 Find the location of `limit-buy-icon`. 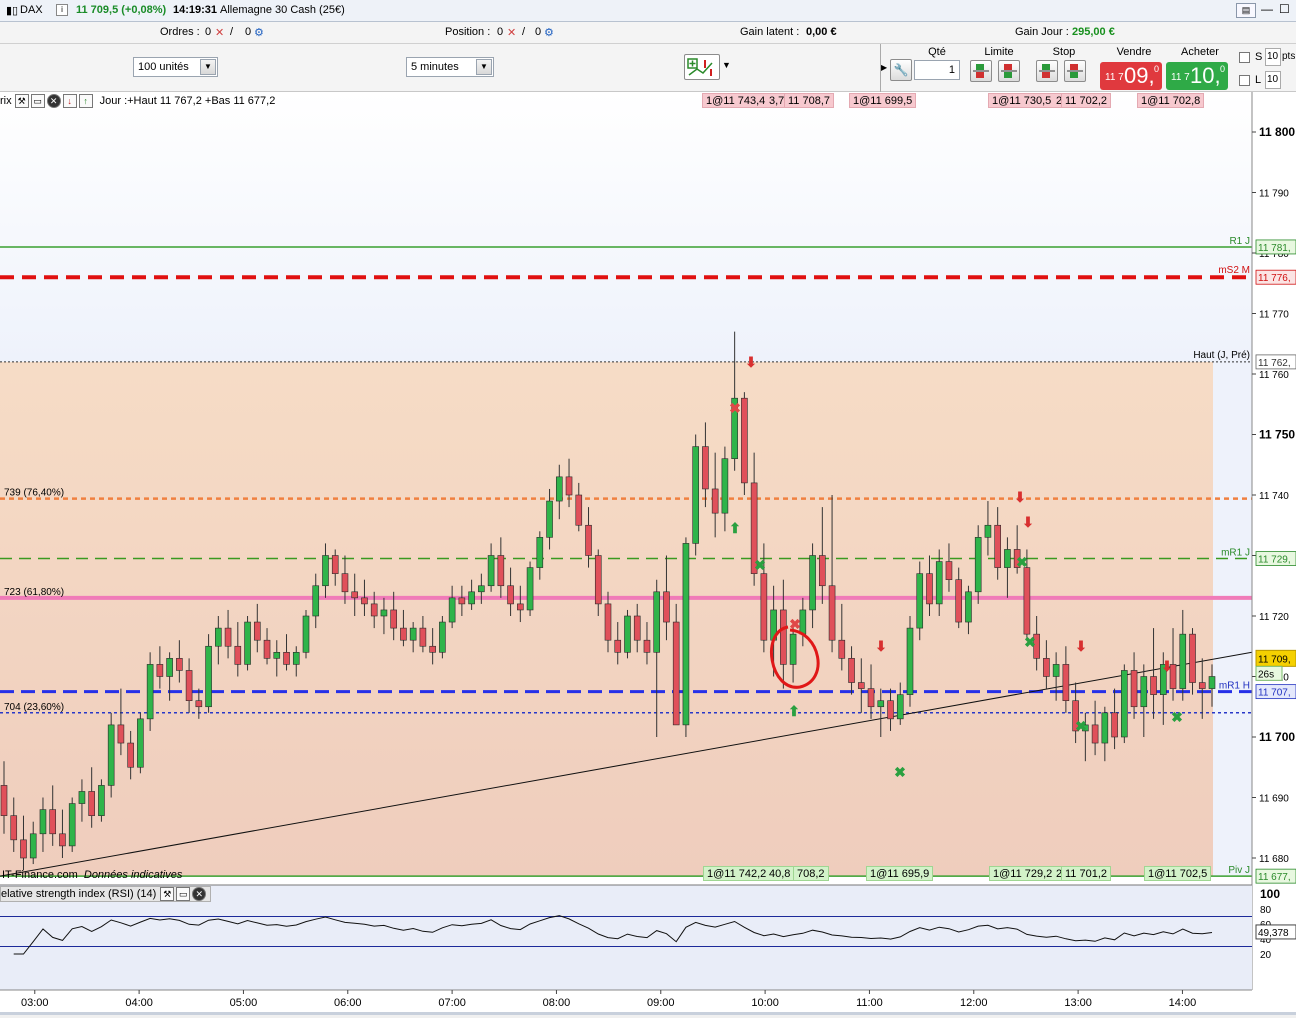

limit-buy-icon is located at coordinates (981, 71).